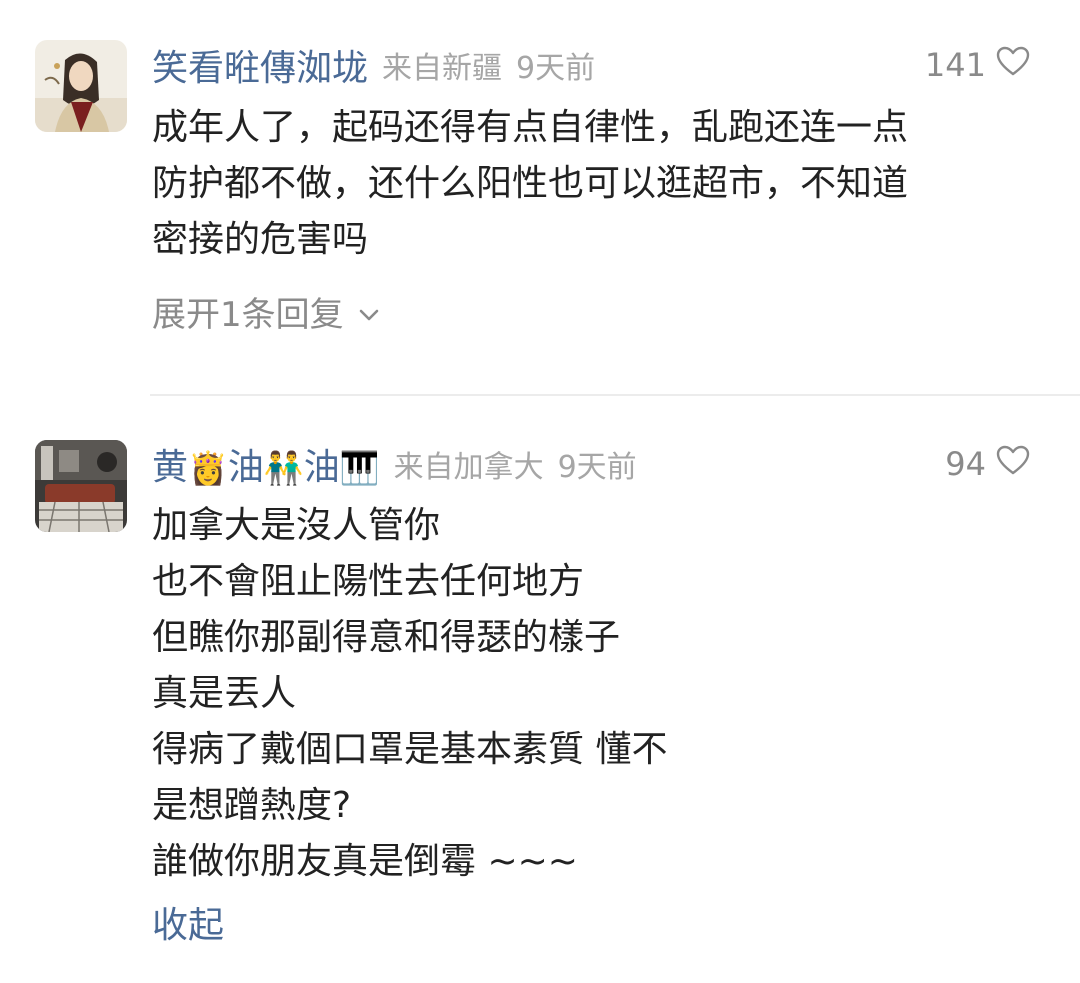  I want to click on princess-emoji: 👸, so click(208, 468).